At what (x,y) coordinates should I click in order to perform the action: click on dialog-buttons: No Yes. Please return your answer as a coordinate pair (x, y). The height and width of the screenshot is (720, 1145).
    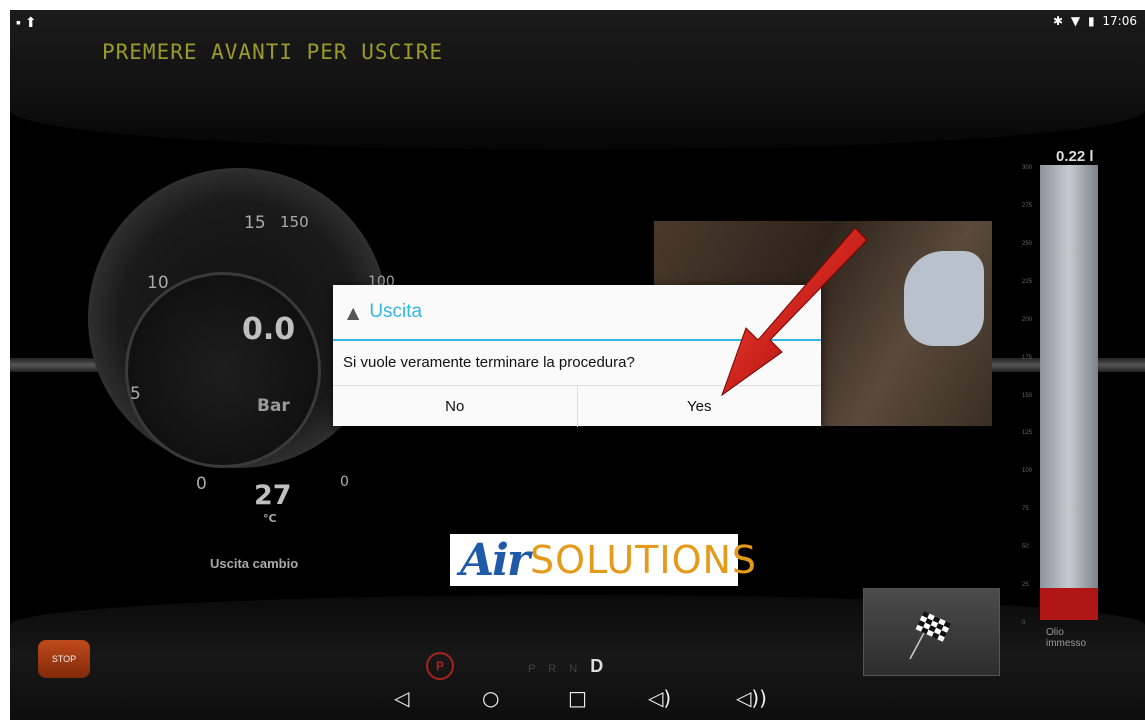
    Looking at the image, I should click on (577, 406).